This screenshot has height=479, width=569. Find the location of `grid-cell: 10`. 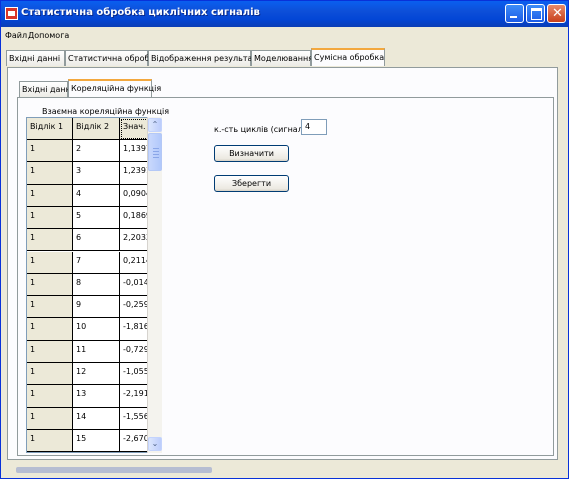

grid-cell: 10 is located at coordinates (96, 329).